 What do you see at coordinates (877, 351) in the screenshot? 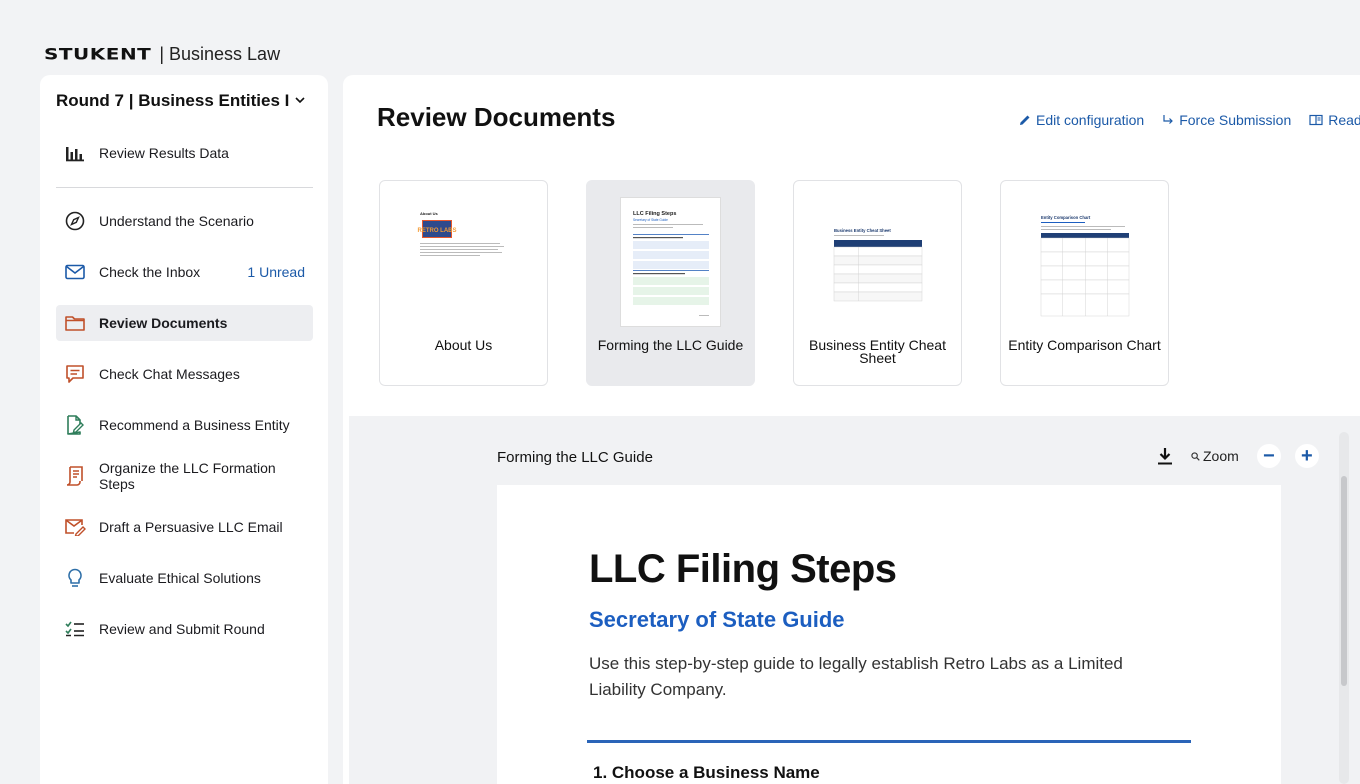
I see `card-label: Business Entity Cheat Sheet` at bounding box center [877, 351].